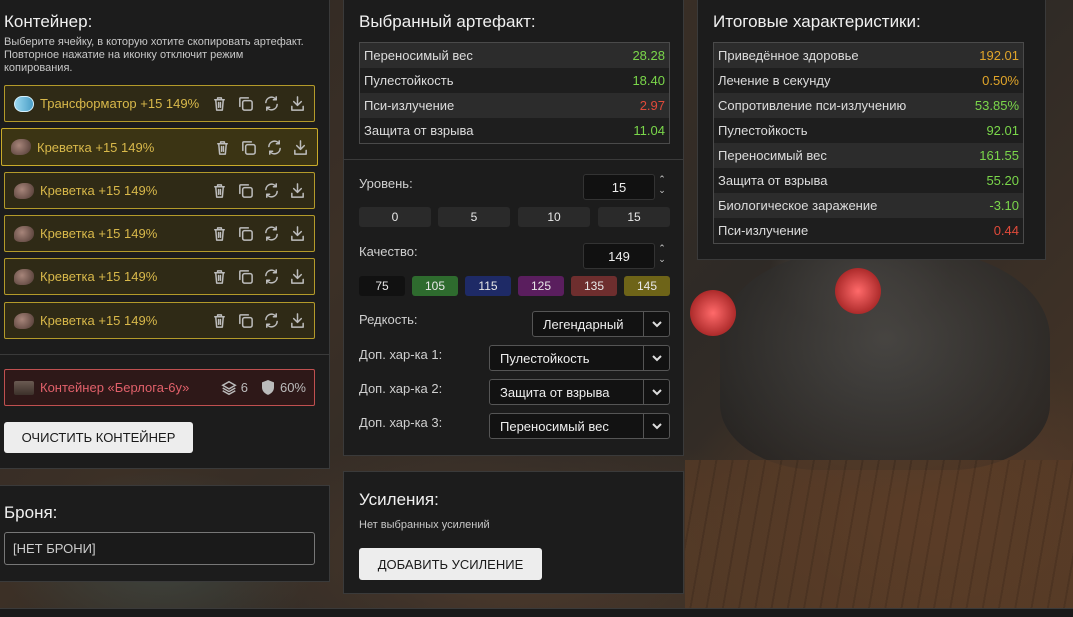  I want to click on rarity-select: Легендарный, so click(601, 324).